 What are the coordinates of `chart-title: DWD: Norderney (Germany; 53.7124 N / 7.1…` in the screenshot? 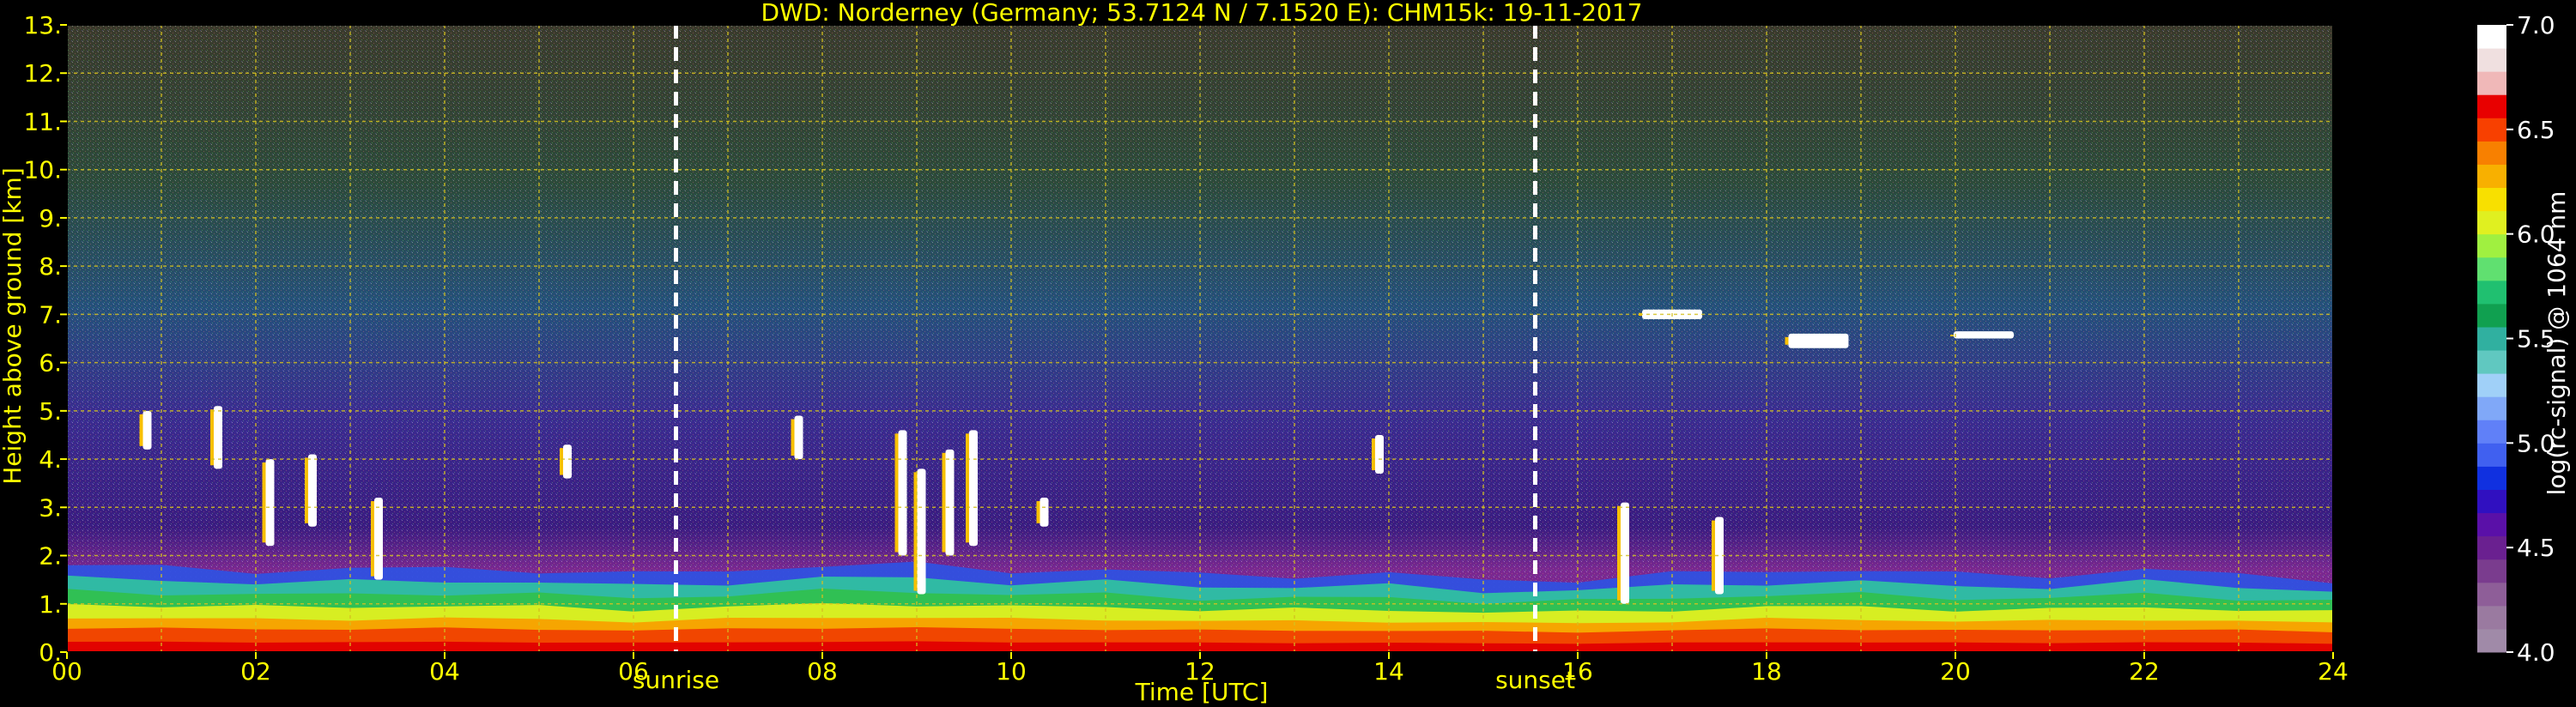 It's located at (1201, 14).